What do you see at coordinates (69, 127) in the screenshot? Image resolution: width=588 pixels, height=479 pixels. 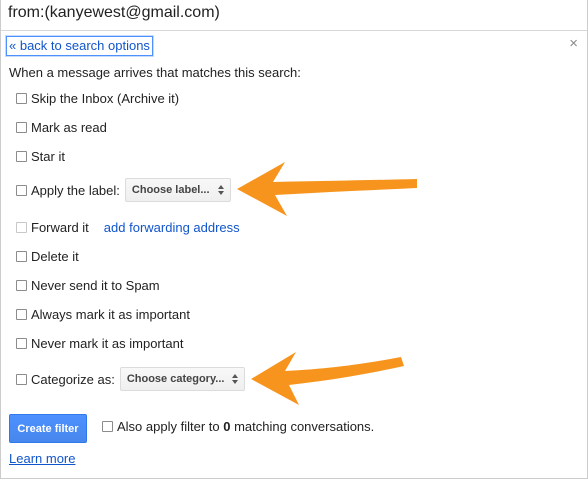 I see `mark-read-label: Mark as read` at bounding box center [69, 127].